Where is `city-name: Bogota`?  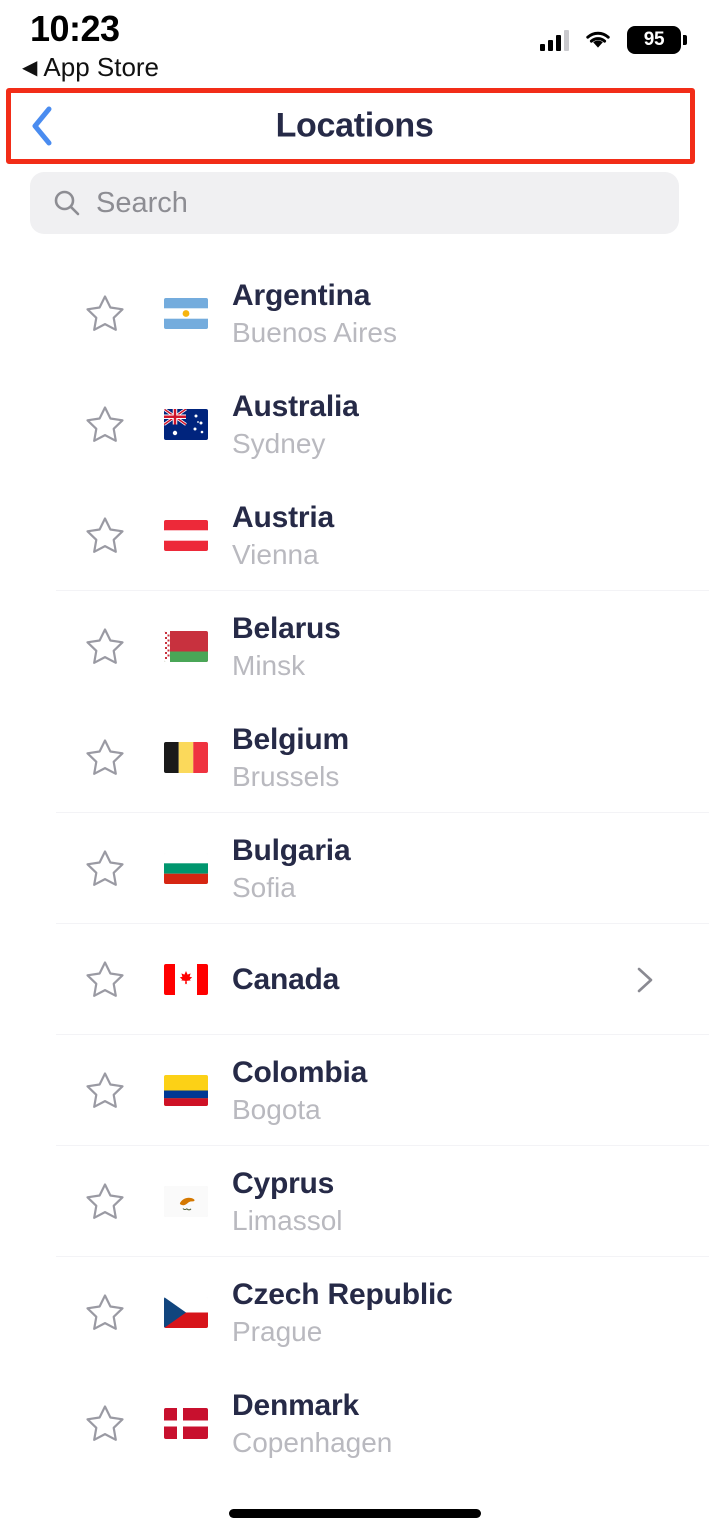
city-name: Bogota is located at coordinates (276, 1109).